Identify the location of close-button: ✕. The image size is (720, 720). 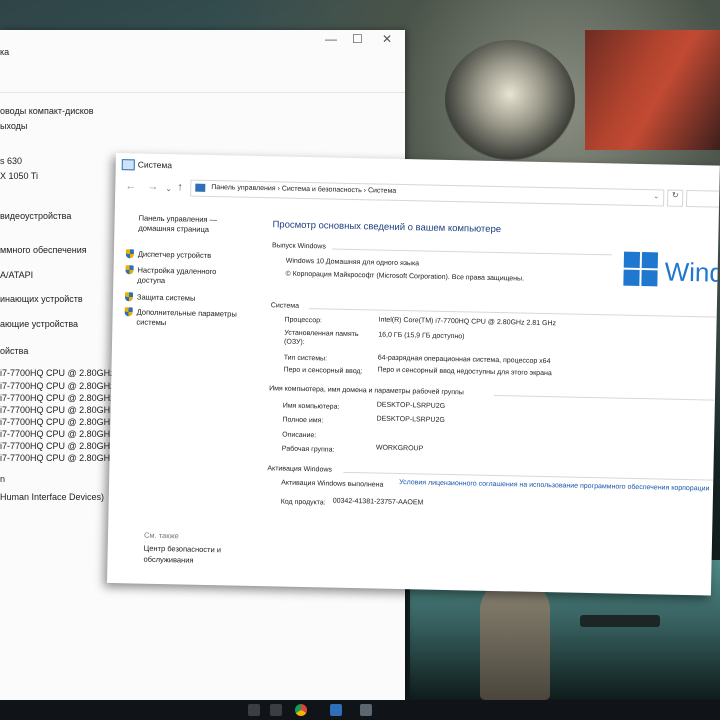
(387, 39).